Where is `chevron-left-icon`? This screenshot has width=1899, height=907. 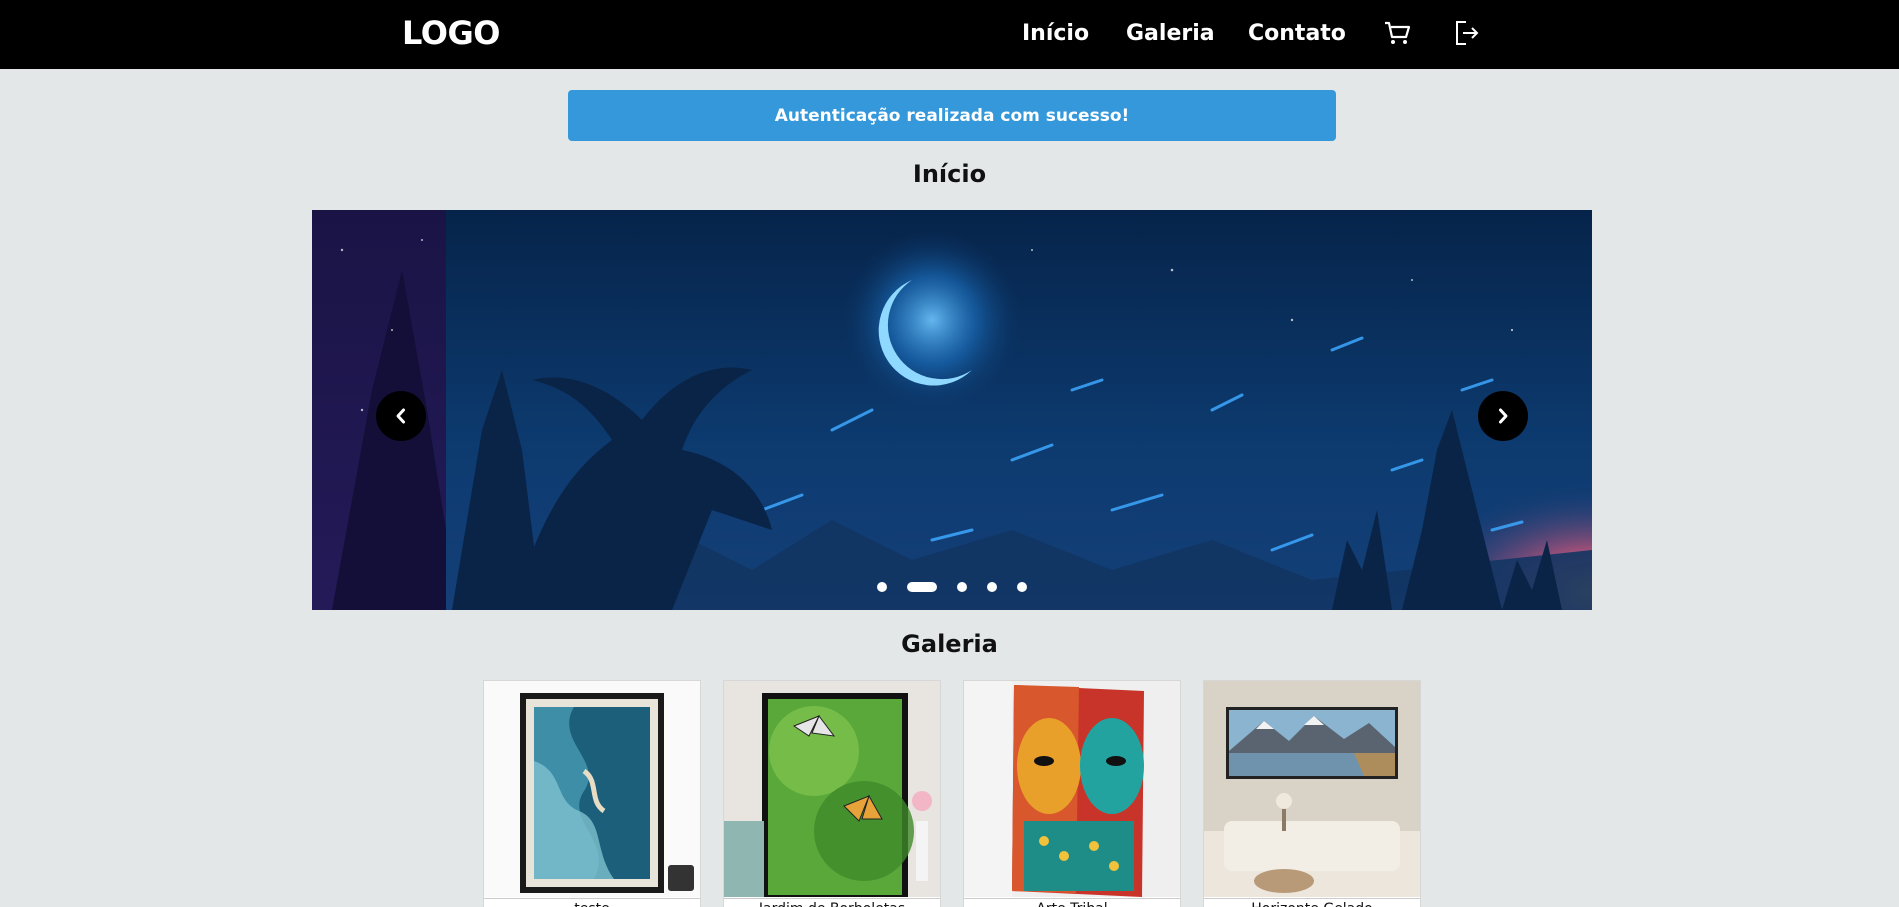
chevron-left-icon is located at coordinates (400, 416).